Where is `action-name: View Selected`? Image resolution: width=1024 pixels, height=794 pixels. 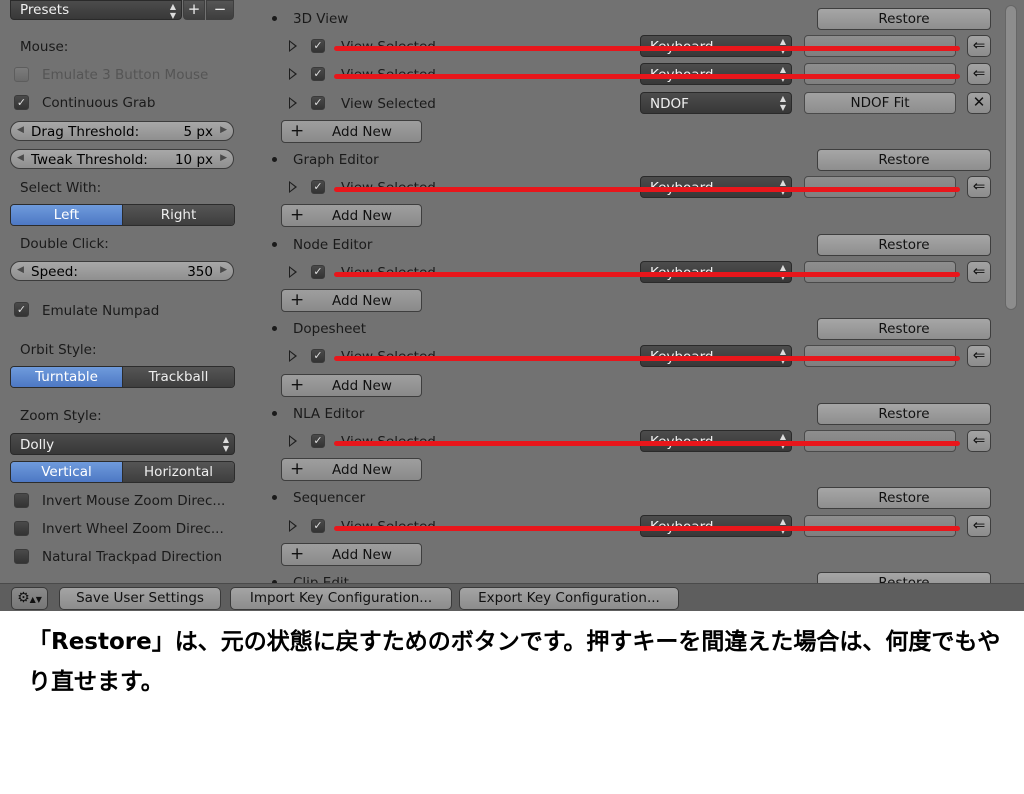
action-name: View Selected is located at coordinates (388, 103).